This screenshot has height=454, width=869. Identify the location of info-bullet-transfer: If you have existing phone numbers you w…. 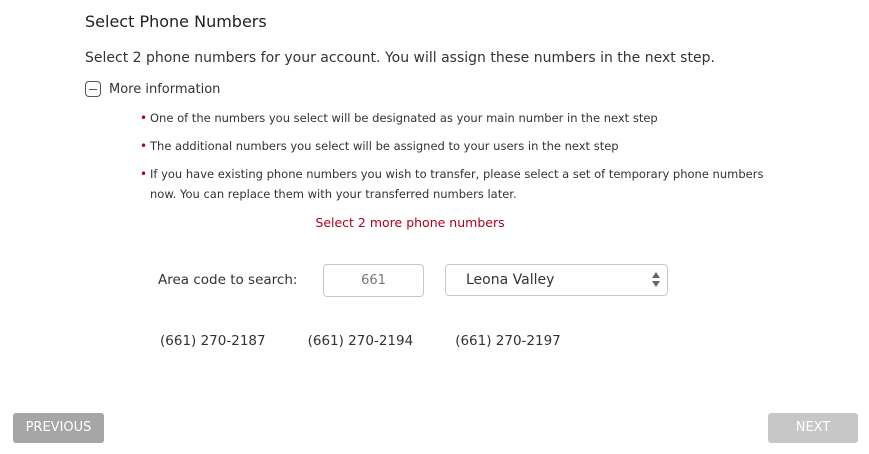
(460, 184).